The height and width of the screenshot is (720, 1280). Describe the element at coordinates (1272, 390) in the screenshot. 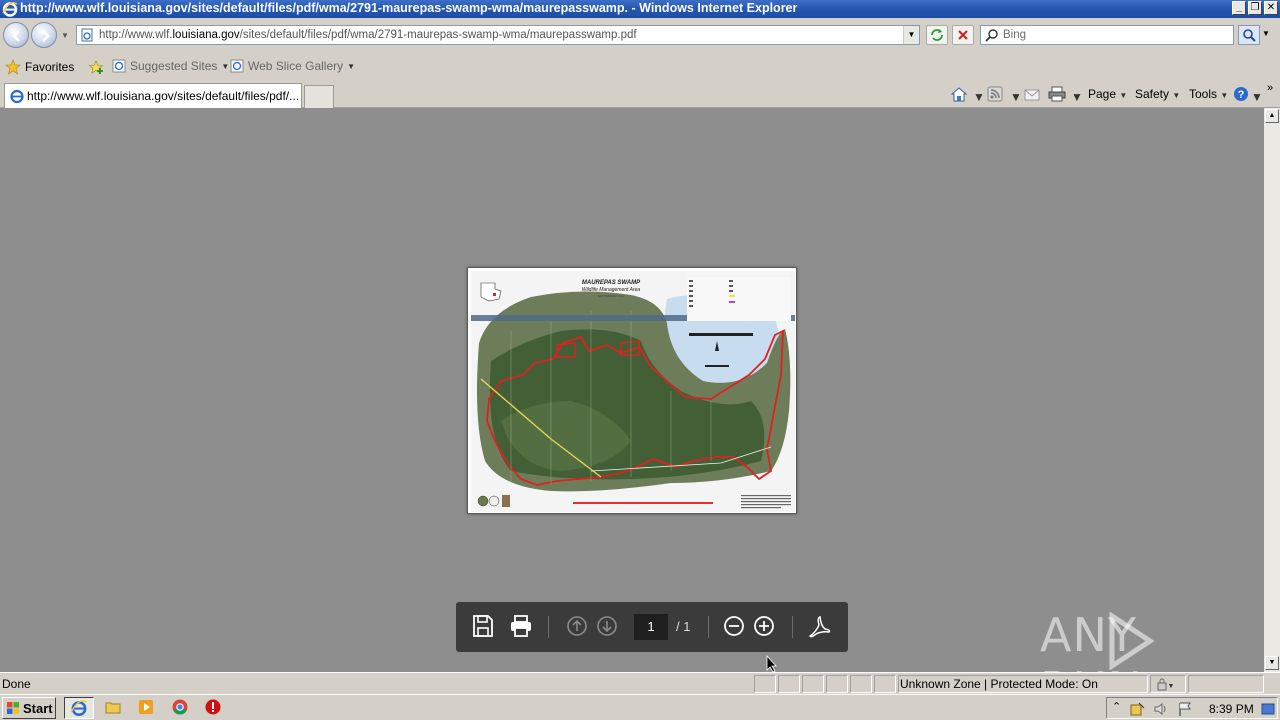

I see `vertical-scrollbar: ▲ ▼` at that location.